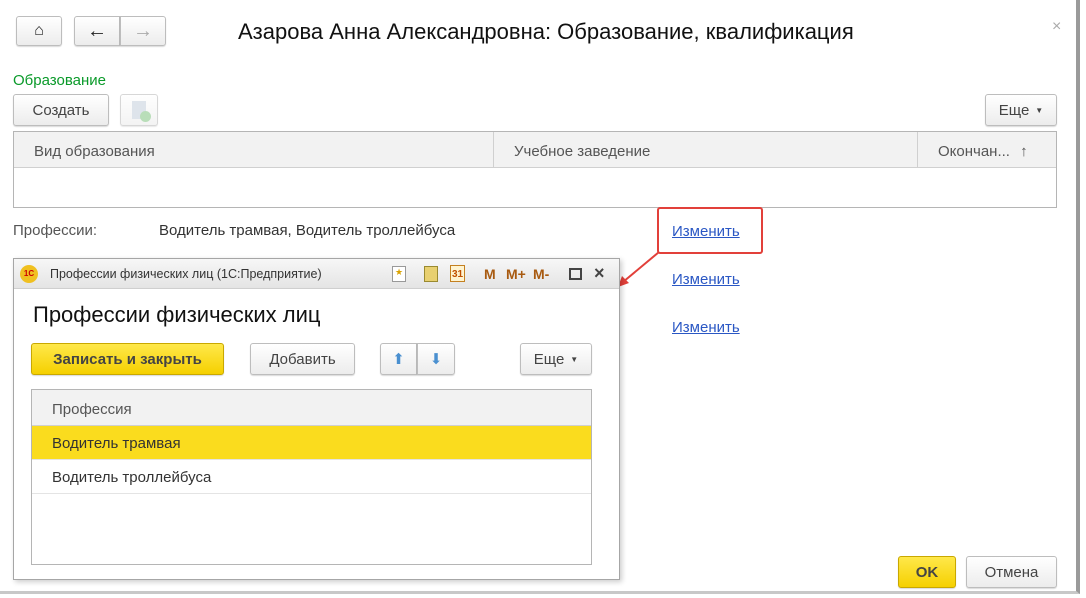  What do you see at coordinates (706, 327) in the screenshot?
I see `change-link-3: Изменить` at bounding box center [706, 327].